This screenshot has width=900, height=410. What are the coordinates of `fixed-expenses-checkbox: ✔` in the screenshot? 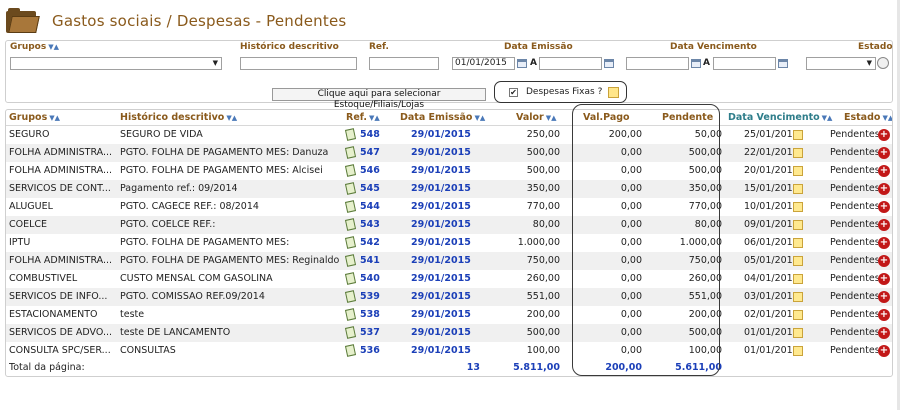 It's located at (513, 92).